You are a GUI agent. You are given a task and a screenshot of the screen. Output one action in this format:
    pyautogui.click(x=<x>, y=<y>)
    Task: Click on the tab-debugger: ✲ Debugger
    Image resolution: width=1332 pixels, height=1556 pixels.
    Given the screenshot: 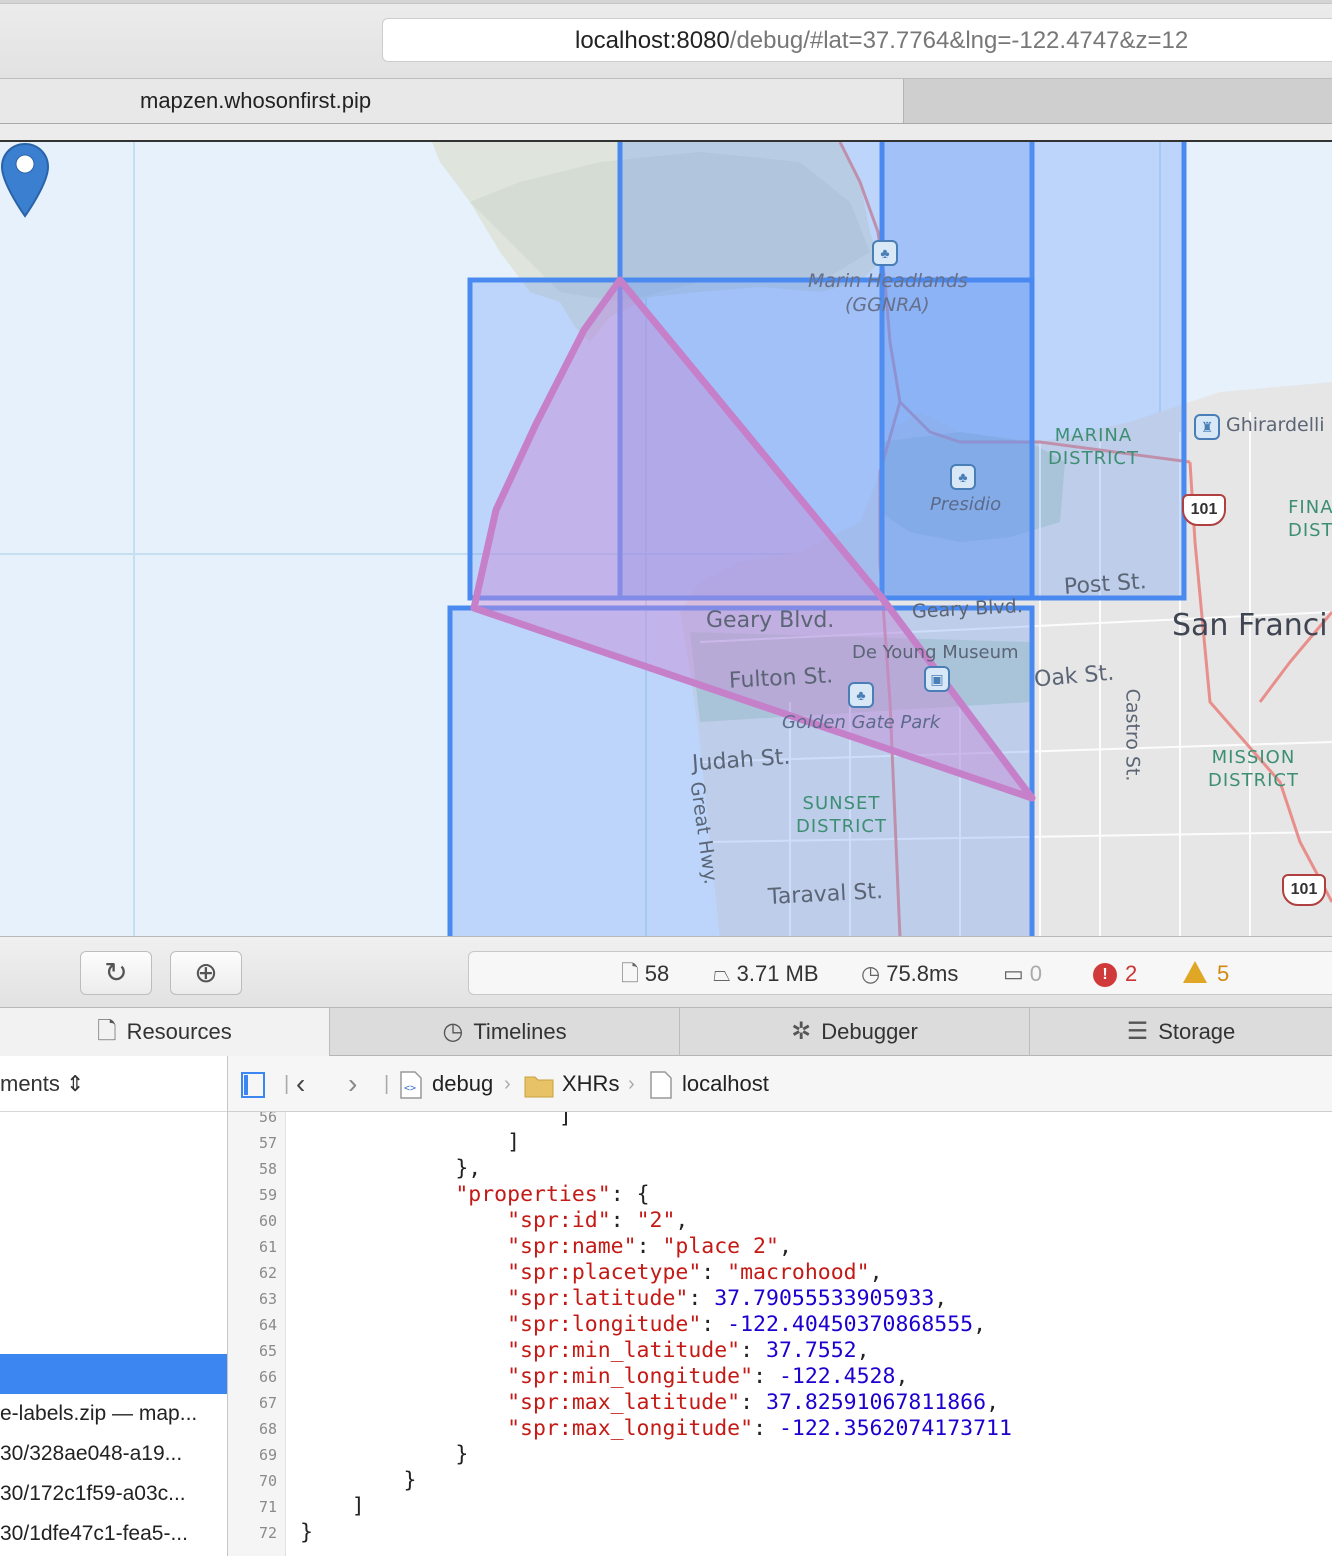 What is the action you would take?
    pyautogui.click(x=855, y=1032)
    